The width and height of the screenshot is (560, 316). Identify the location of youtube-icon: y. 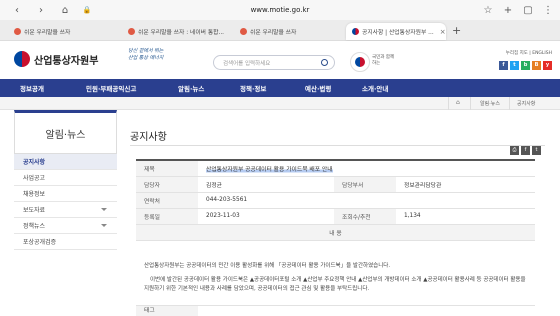
(547, 65).